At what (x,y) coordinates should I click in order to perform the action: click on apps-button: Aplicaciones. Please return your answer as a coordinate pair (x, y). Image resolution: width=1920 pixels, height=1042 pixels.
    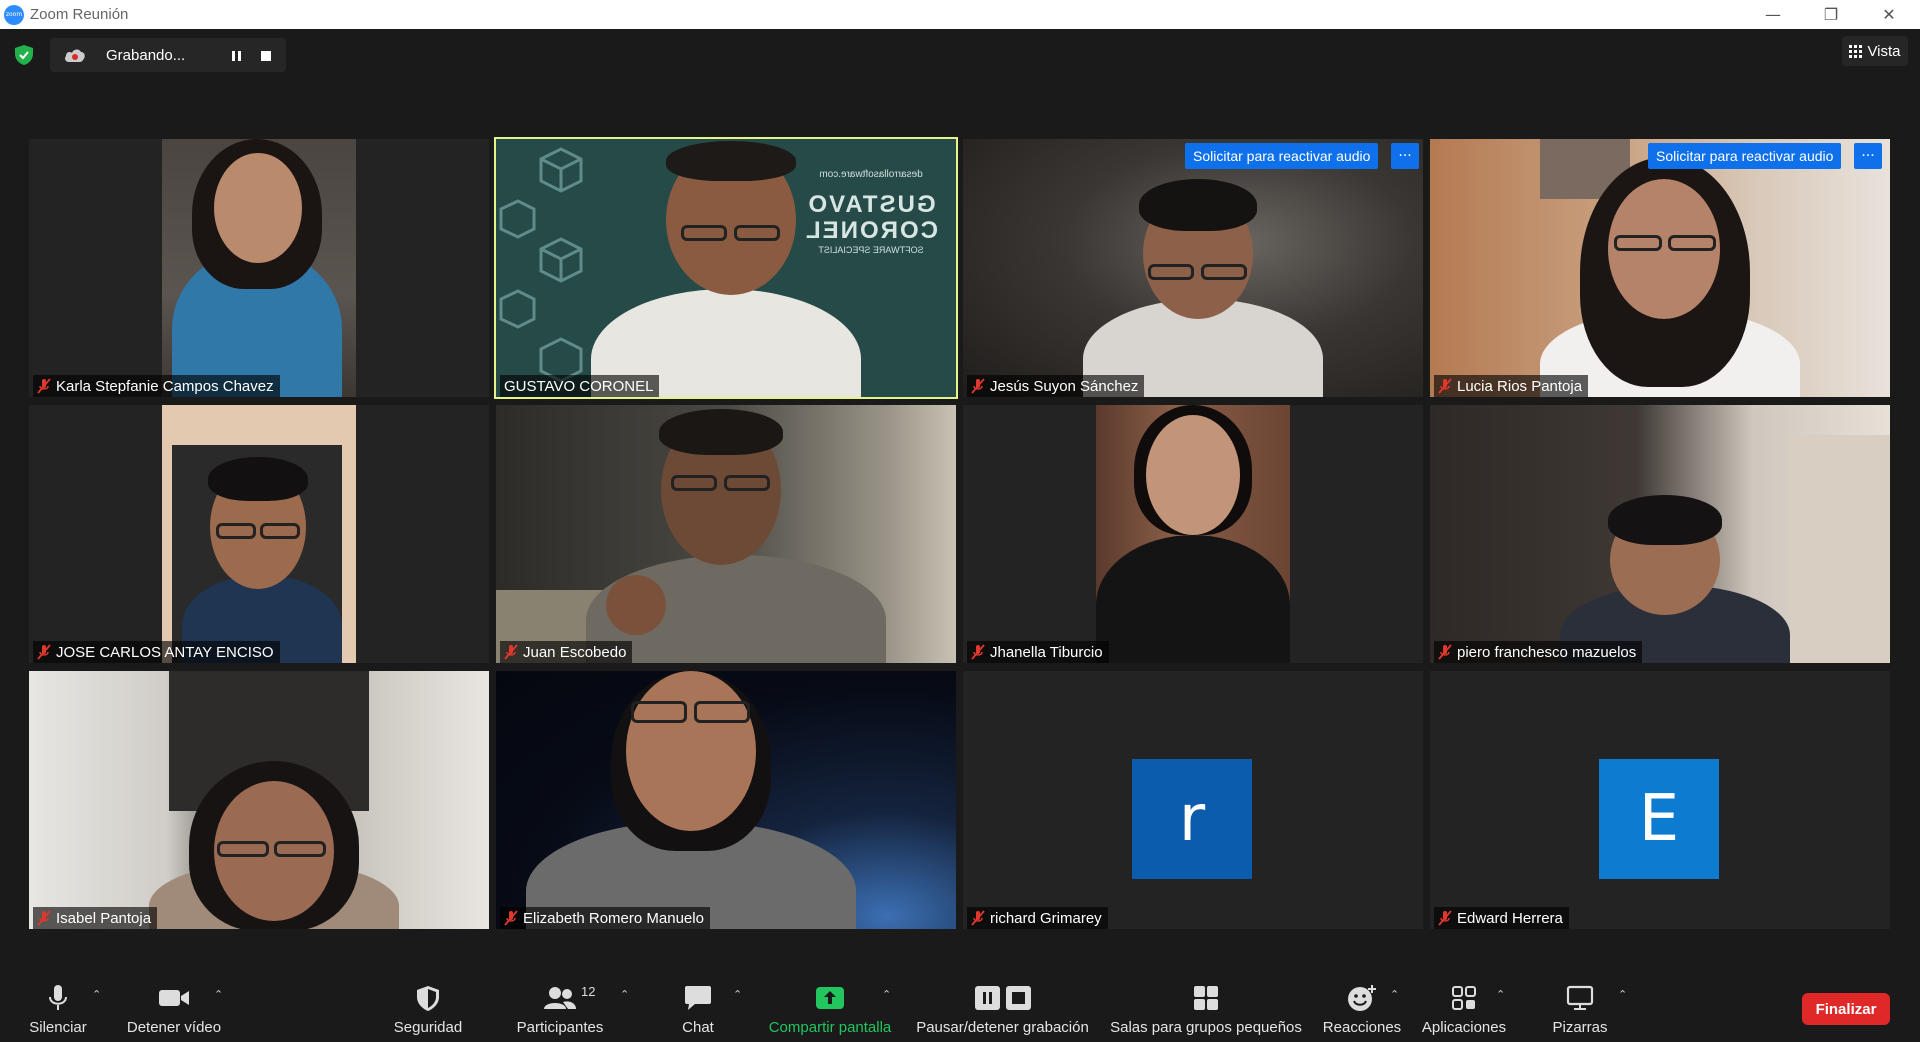
    Looking at the image, I should click on (1464, 1006).